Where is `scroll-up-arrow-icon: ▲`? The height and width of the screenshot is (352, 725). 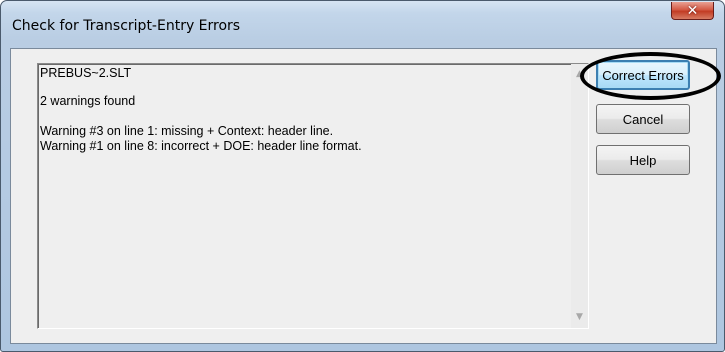
scroll-up-arrow-icon: ▲ is located at coordinates (579, 74).